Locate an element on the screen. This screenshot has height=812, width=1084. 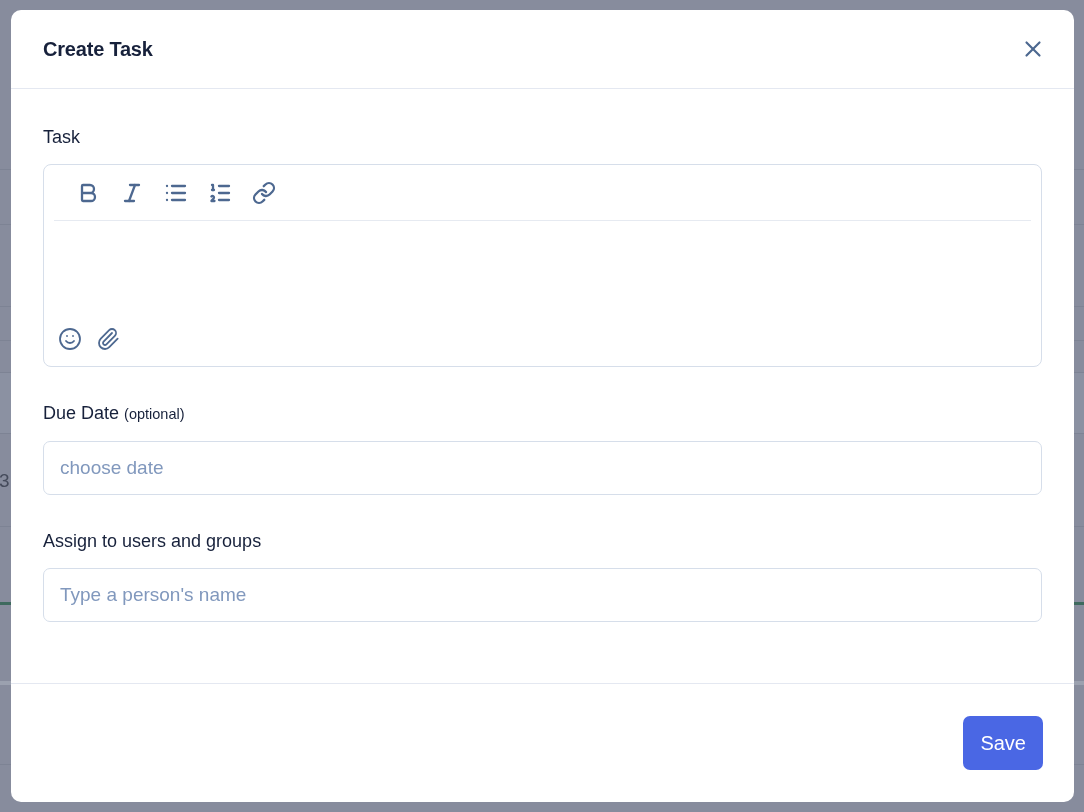
dialog-title: Create Task is located at coordinates (98, 49).